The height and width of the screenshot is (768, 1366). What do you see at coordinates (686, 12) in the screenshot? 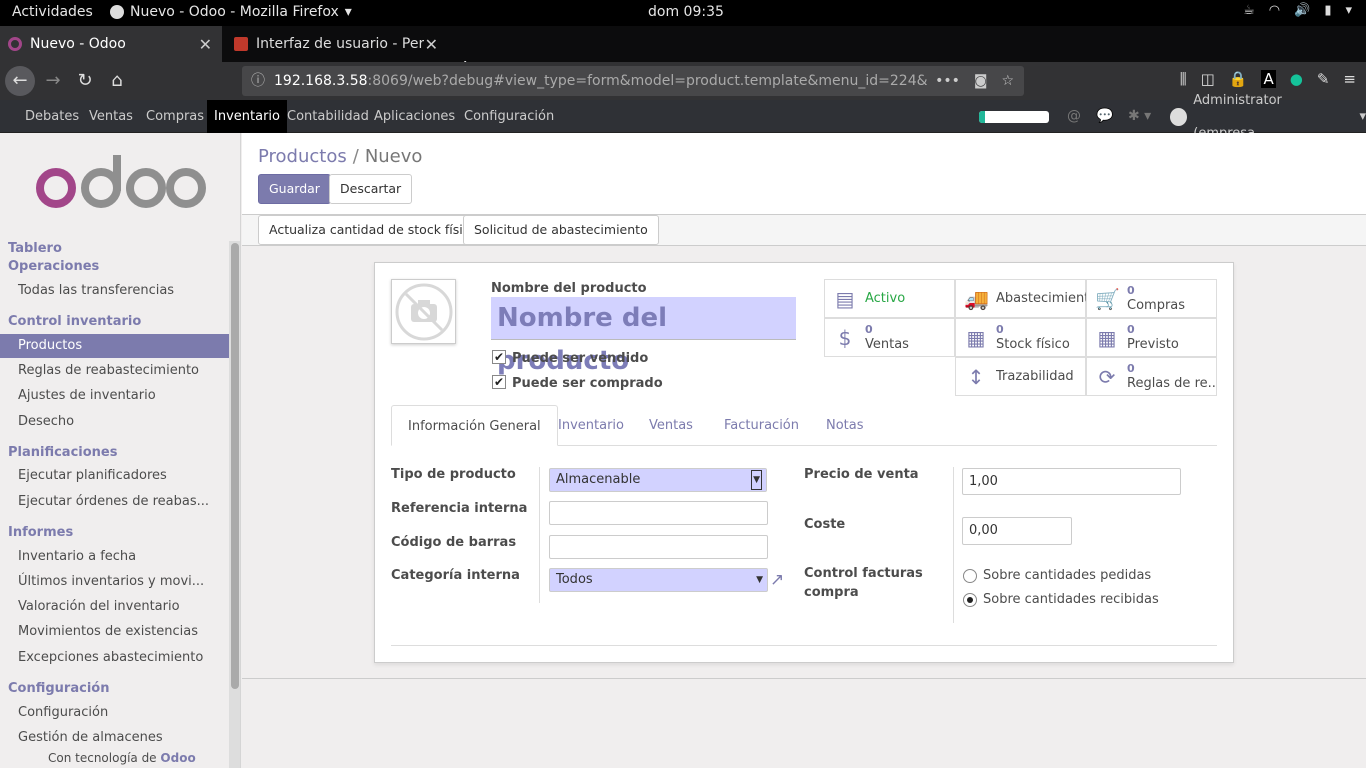
I see `clock: dom 09:35` at bounding box center [686, 12].